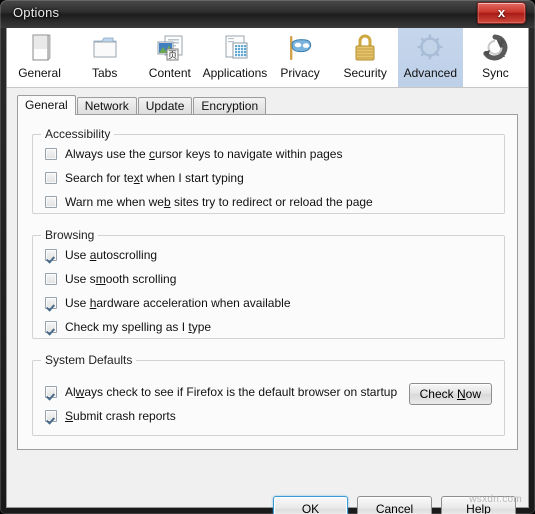  I want to click on checkbox-row-search-for-text: Search for text when I start typing, so click(144, 178).